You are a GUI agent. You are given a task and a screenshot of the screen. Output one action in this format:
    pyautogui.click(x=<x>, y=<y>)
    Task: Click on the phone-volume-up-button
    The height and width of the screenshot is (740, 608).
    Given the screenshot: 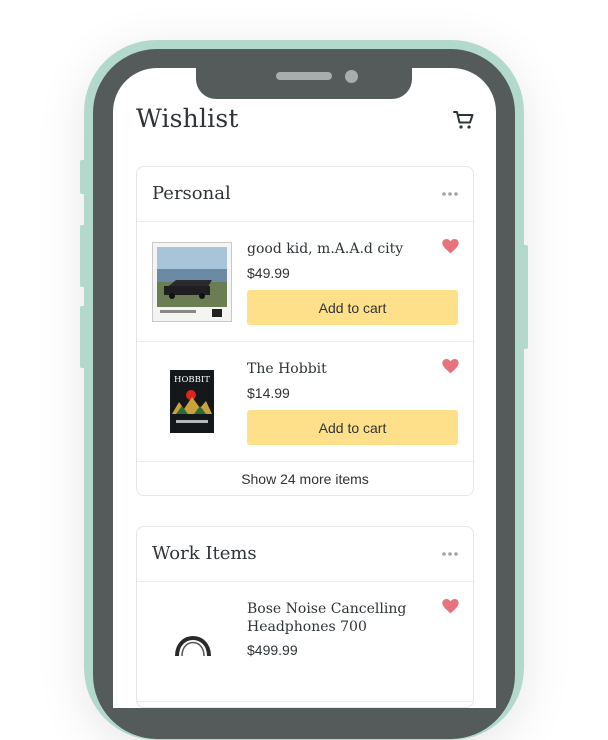 What is the action you would take?
    pyautogui.click(x=83, y=256)
    